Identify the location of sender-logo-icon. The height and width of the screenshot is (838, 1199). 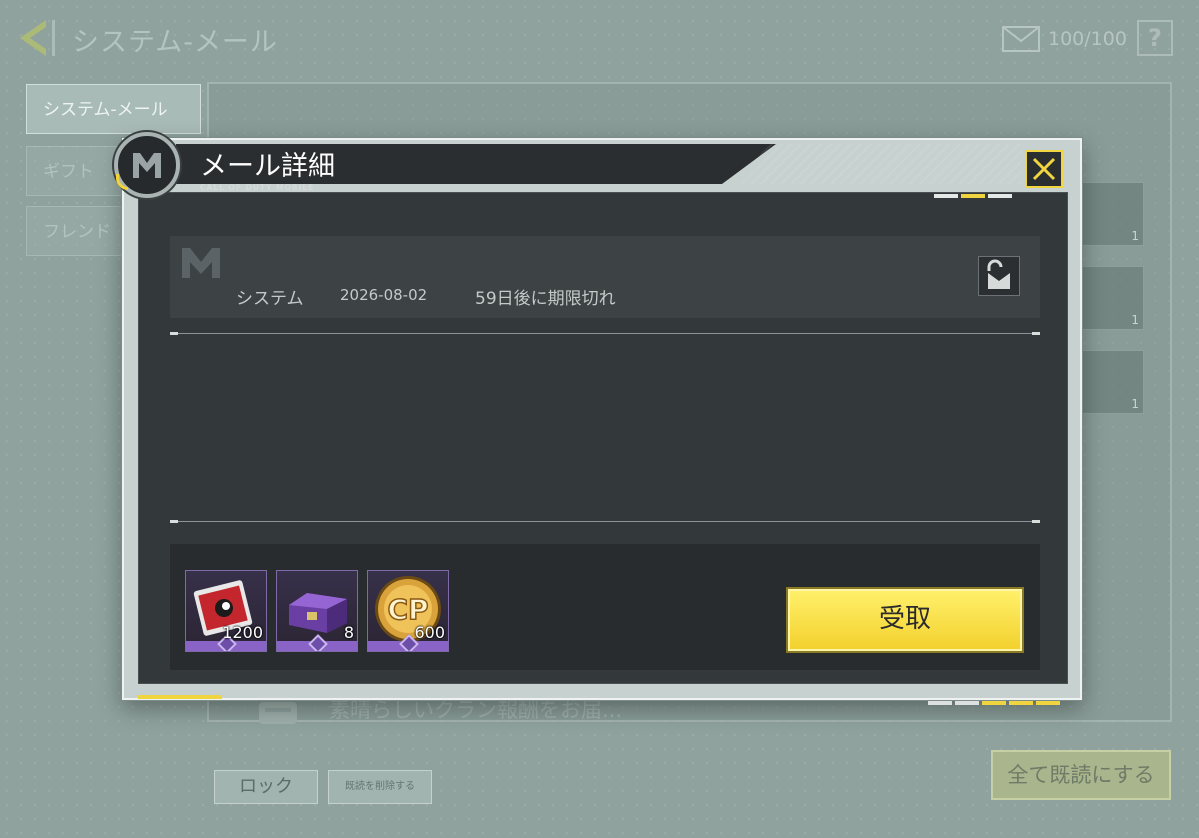
(201, 263).